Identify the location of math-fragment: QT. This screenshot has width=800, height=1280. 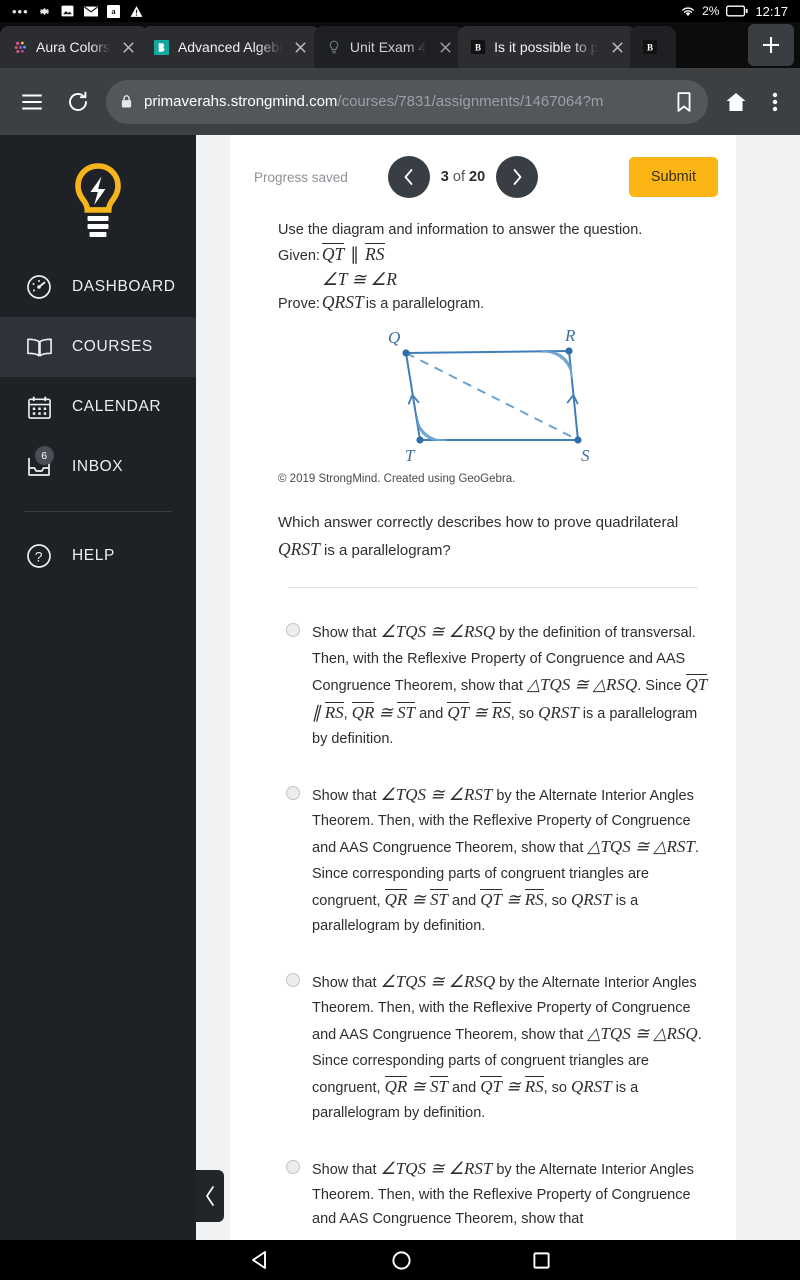
(491, 1085).